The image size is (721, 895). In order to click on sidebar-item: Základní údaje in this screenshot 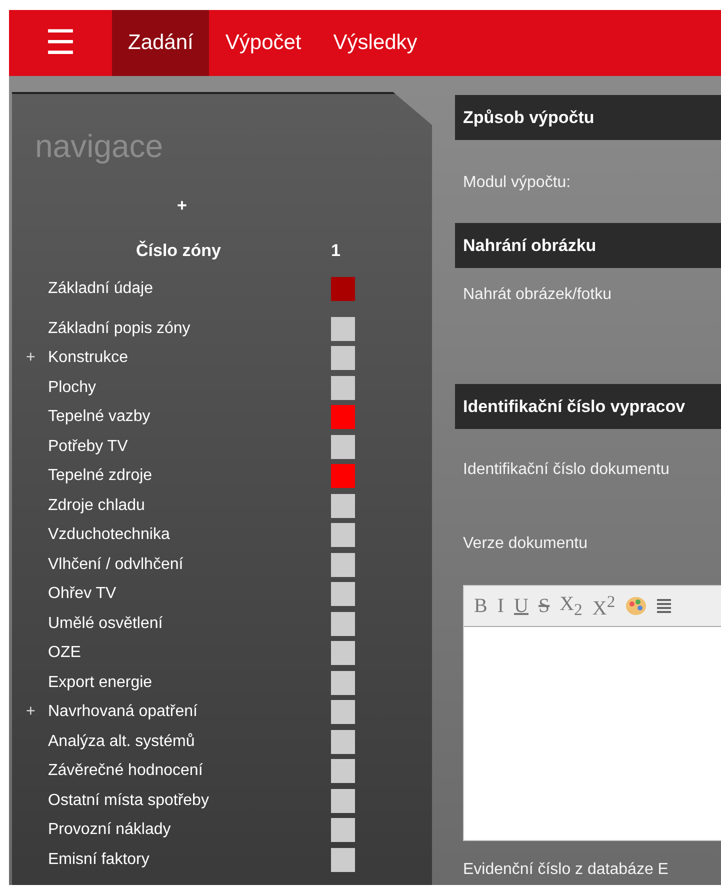, I will do `click(100, 289)`.